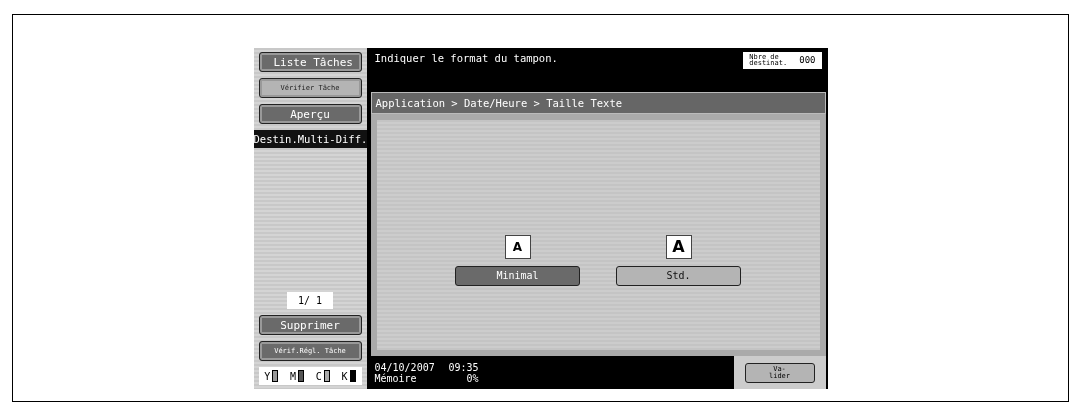 This screenshot has width=1083, height=417. What do you see at coordinates (678, 275) in the screenshot?
I see `size-option-button: Std.` at bounding box center [678, 275].